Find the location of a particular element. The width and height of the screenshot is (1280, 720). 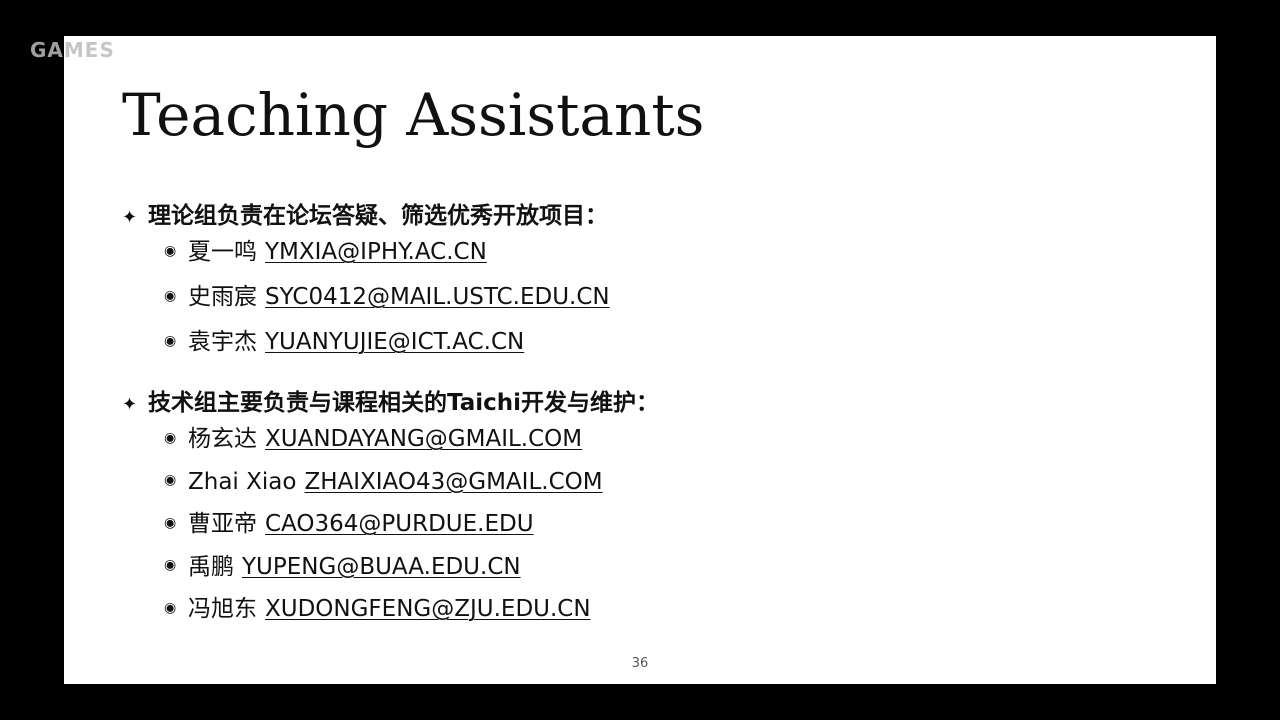

ta-name: 冯旭东 is located at coordinates (222, 609).